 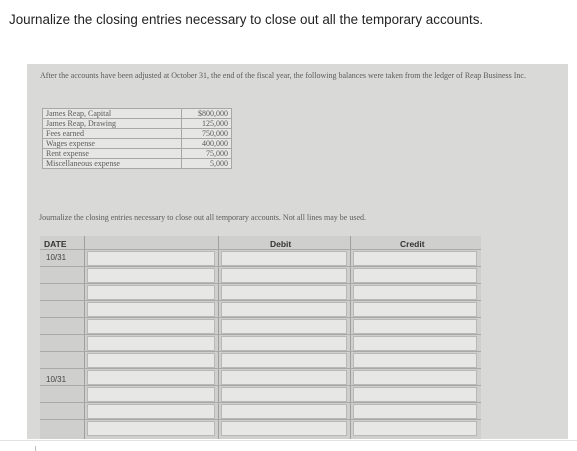 I want to click on balance-row: Rent expense 75,000, so click(x=137, y=153).